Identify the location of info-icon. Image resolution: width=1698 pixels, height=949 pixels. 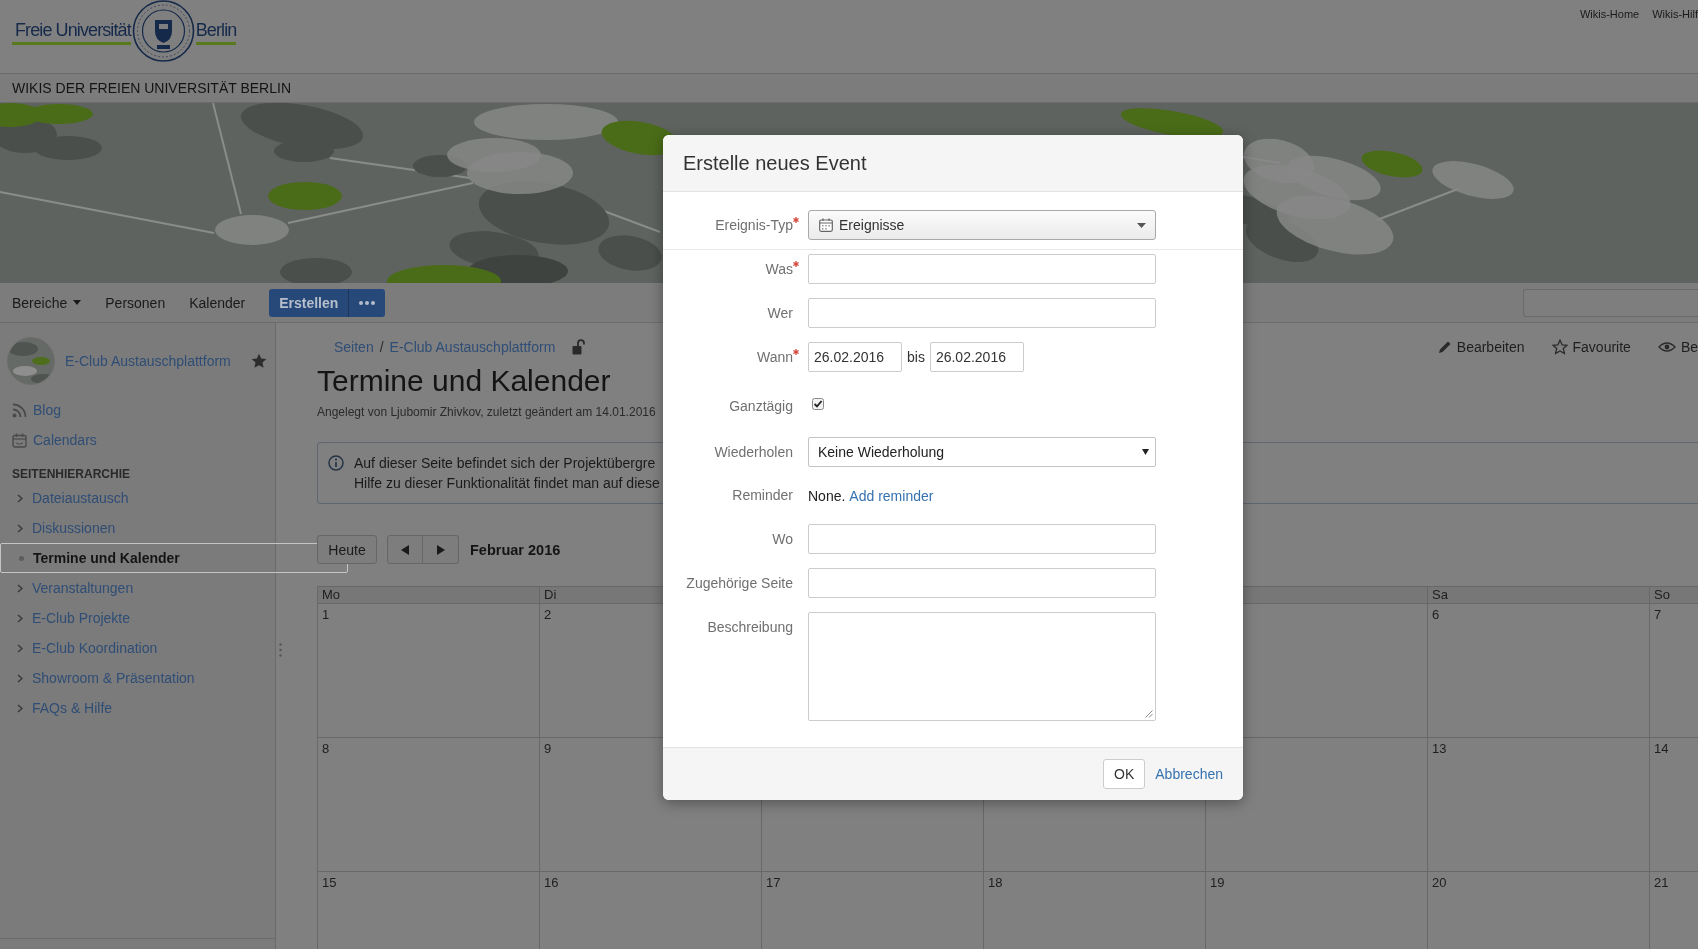
(336, 463).